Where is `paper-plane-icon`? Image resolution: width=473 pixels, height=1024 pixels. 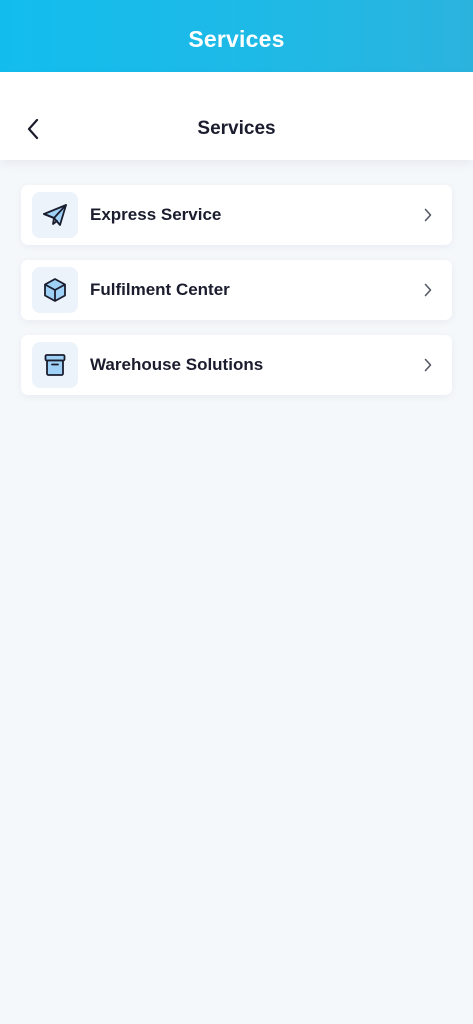 paper-plane-icon is located at coordinates (55, 215).